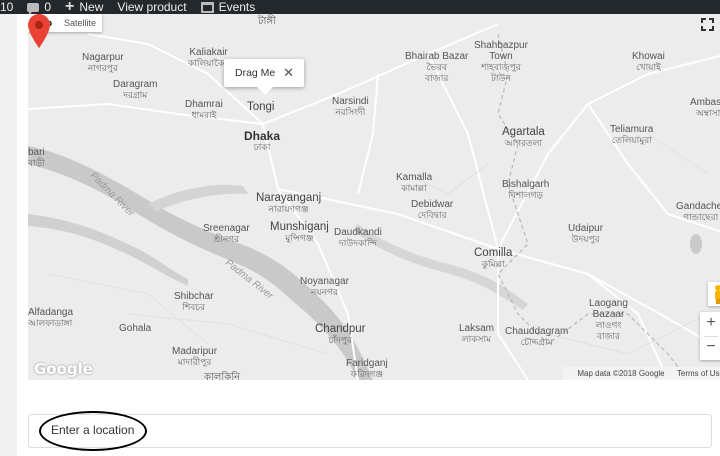 This screenshot has width=720, height=456. What do you see at coordinates (222, 376) in the screenshot?
I see `place-label-kalkini: কালকিনি` at bounding box center [222, 376].